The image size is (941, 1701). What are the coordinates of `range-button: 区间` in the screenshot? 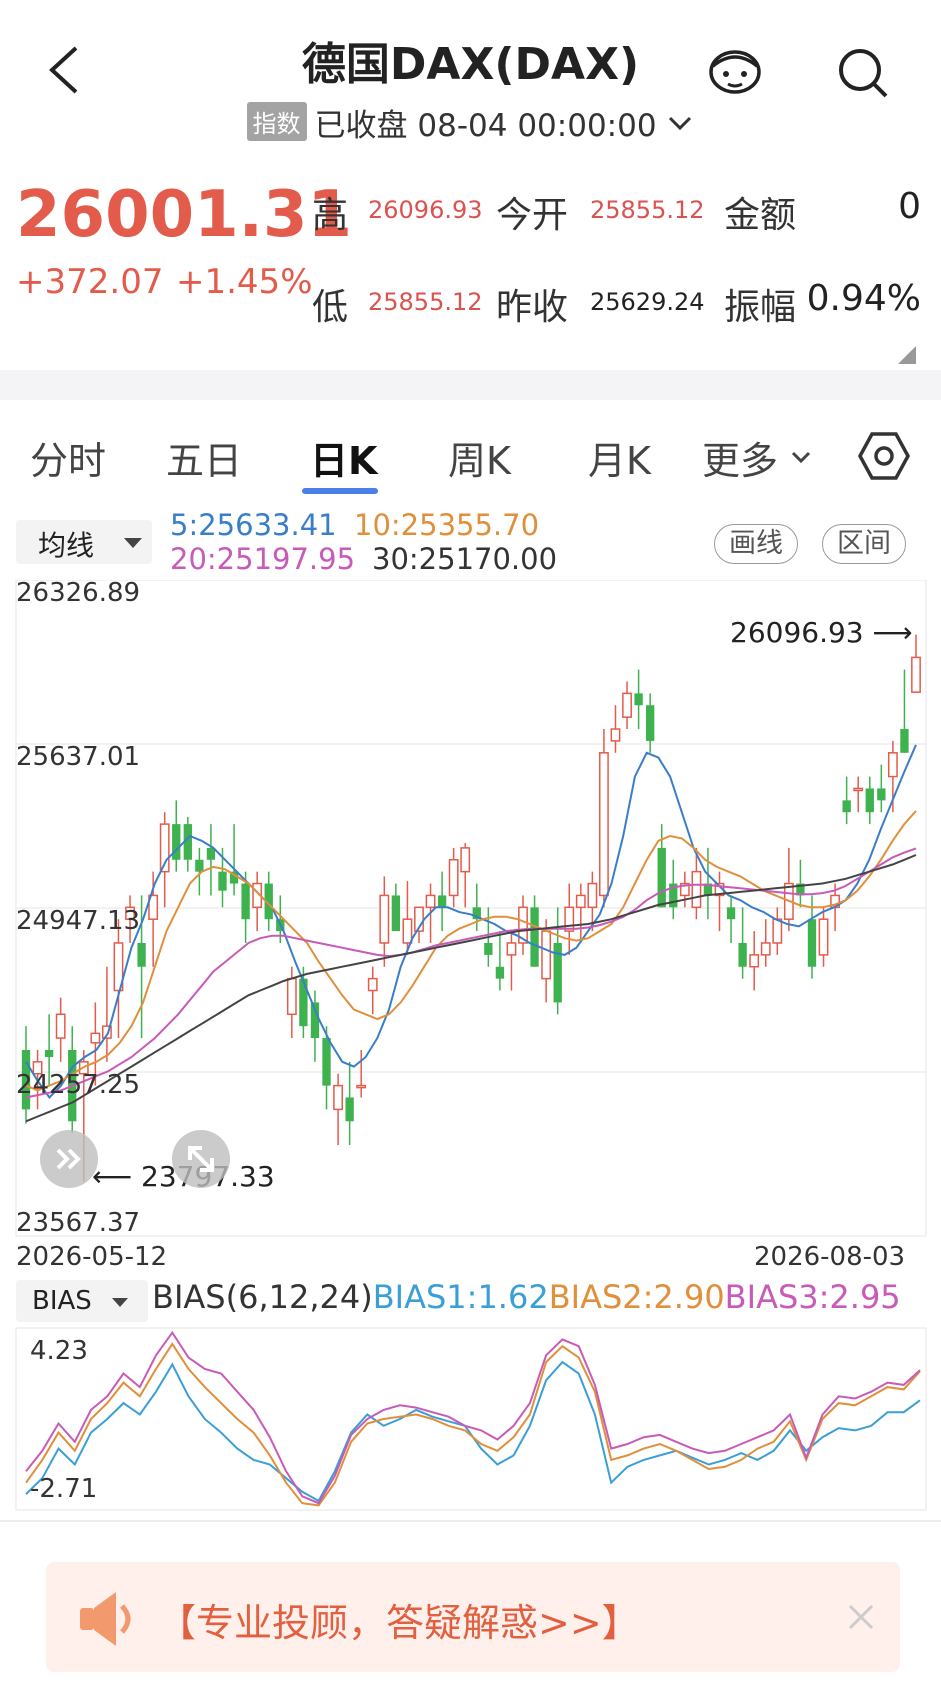 It's located at (864, 544).